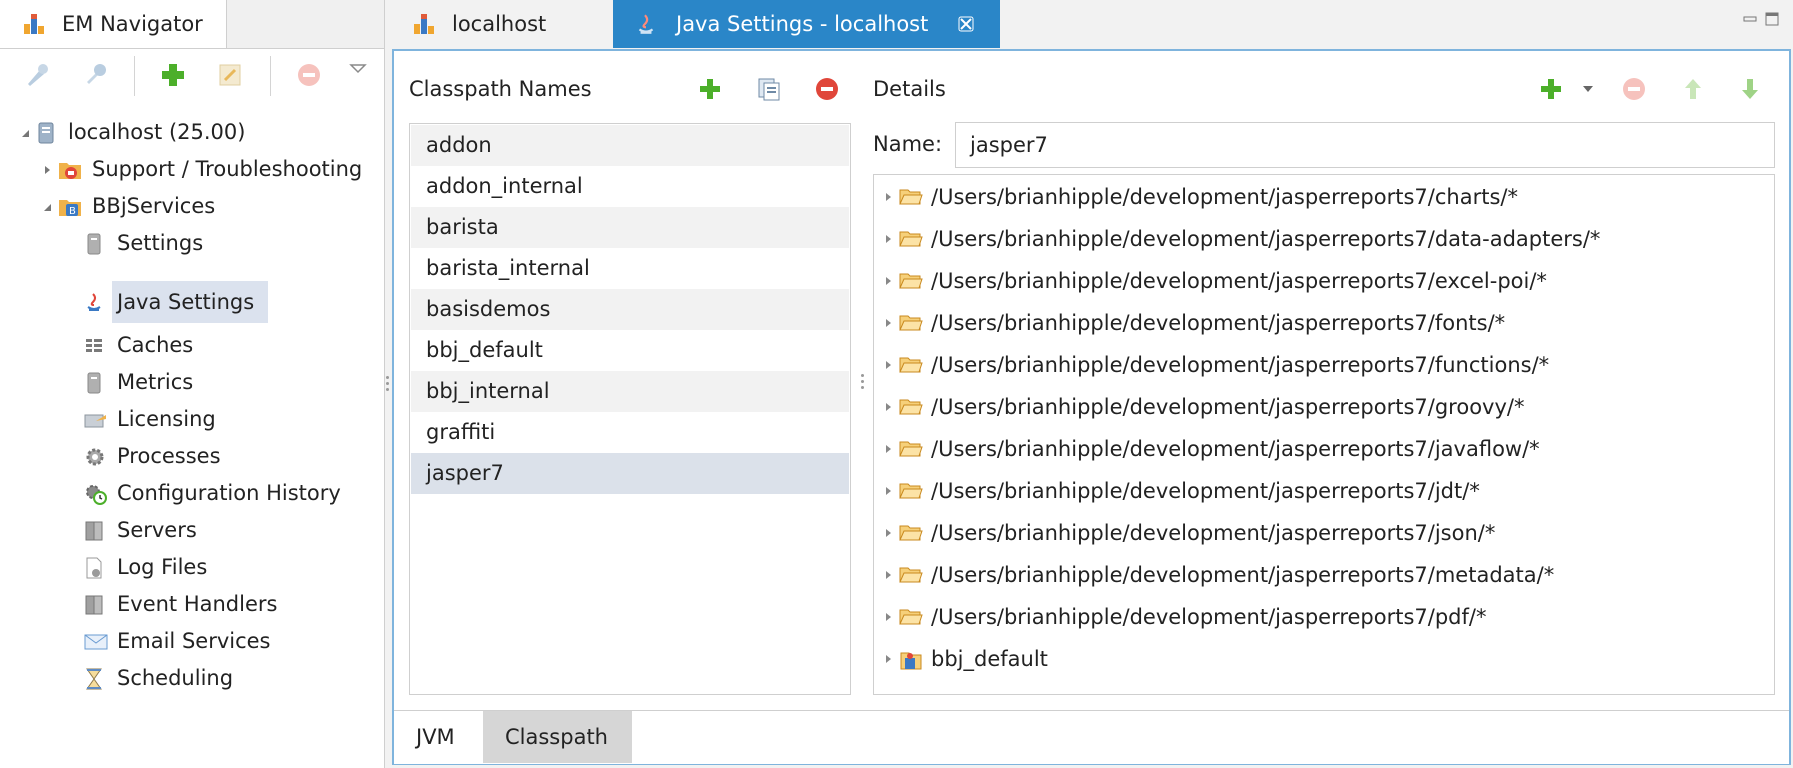 The width and height of the screenshot is (1793, 768). Describe the element at coordinates (72, 211) in the screenshot. I see `svg-text: B` at that location.